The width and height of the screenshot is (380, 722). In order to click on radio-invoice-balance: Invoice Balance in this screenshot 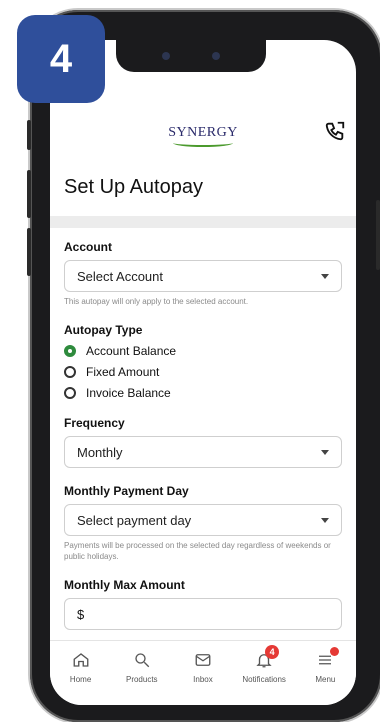, I will do `click(203, 393)`.